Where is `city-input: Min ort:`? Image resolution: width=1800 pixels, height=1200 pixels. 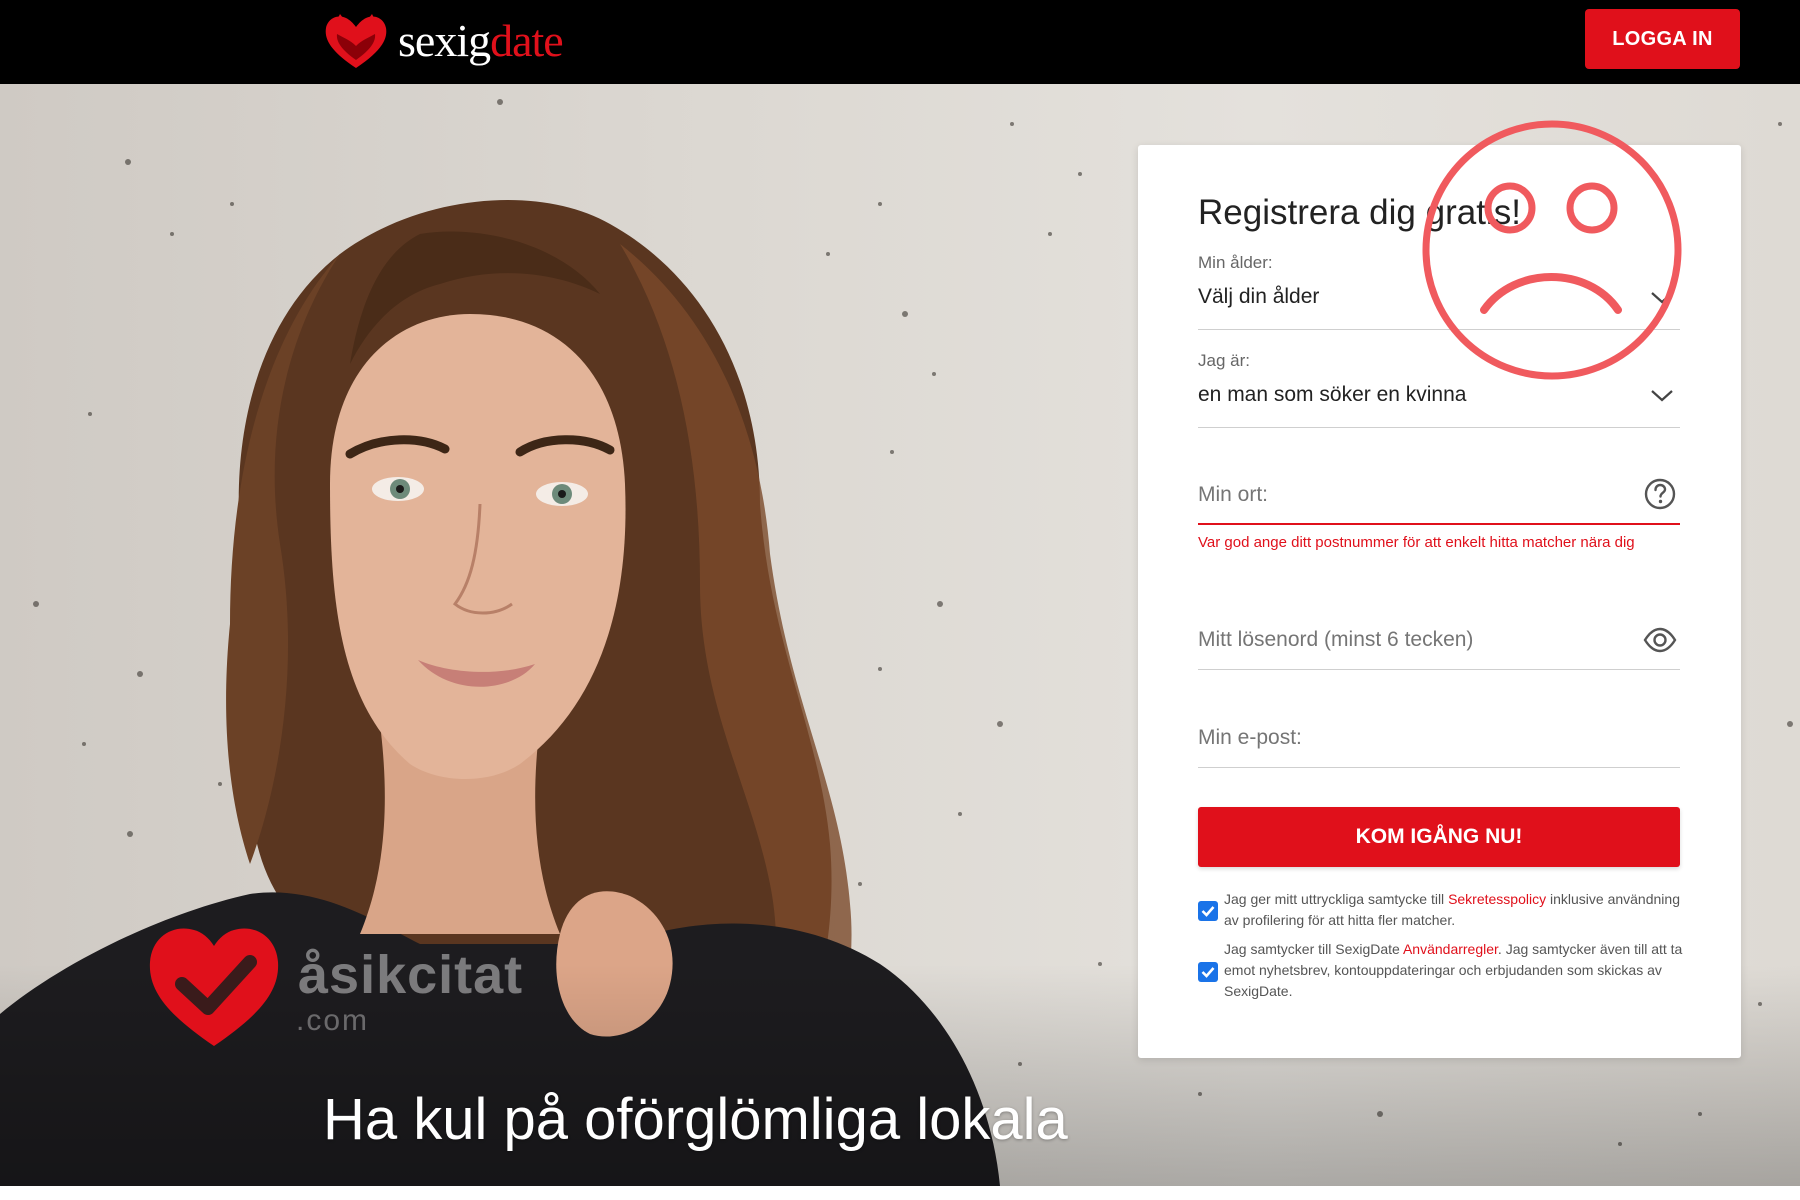 city-input: Min ort: is located at coordinates (1233, 495).